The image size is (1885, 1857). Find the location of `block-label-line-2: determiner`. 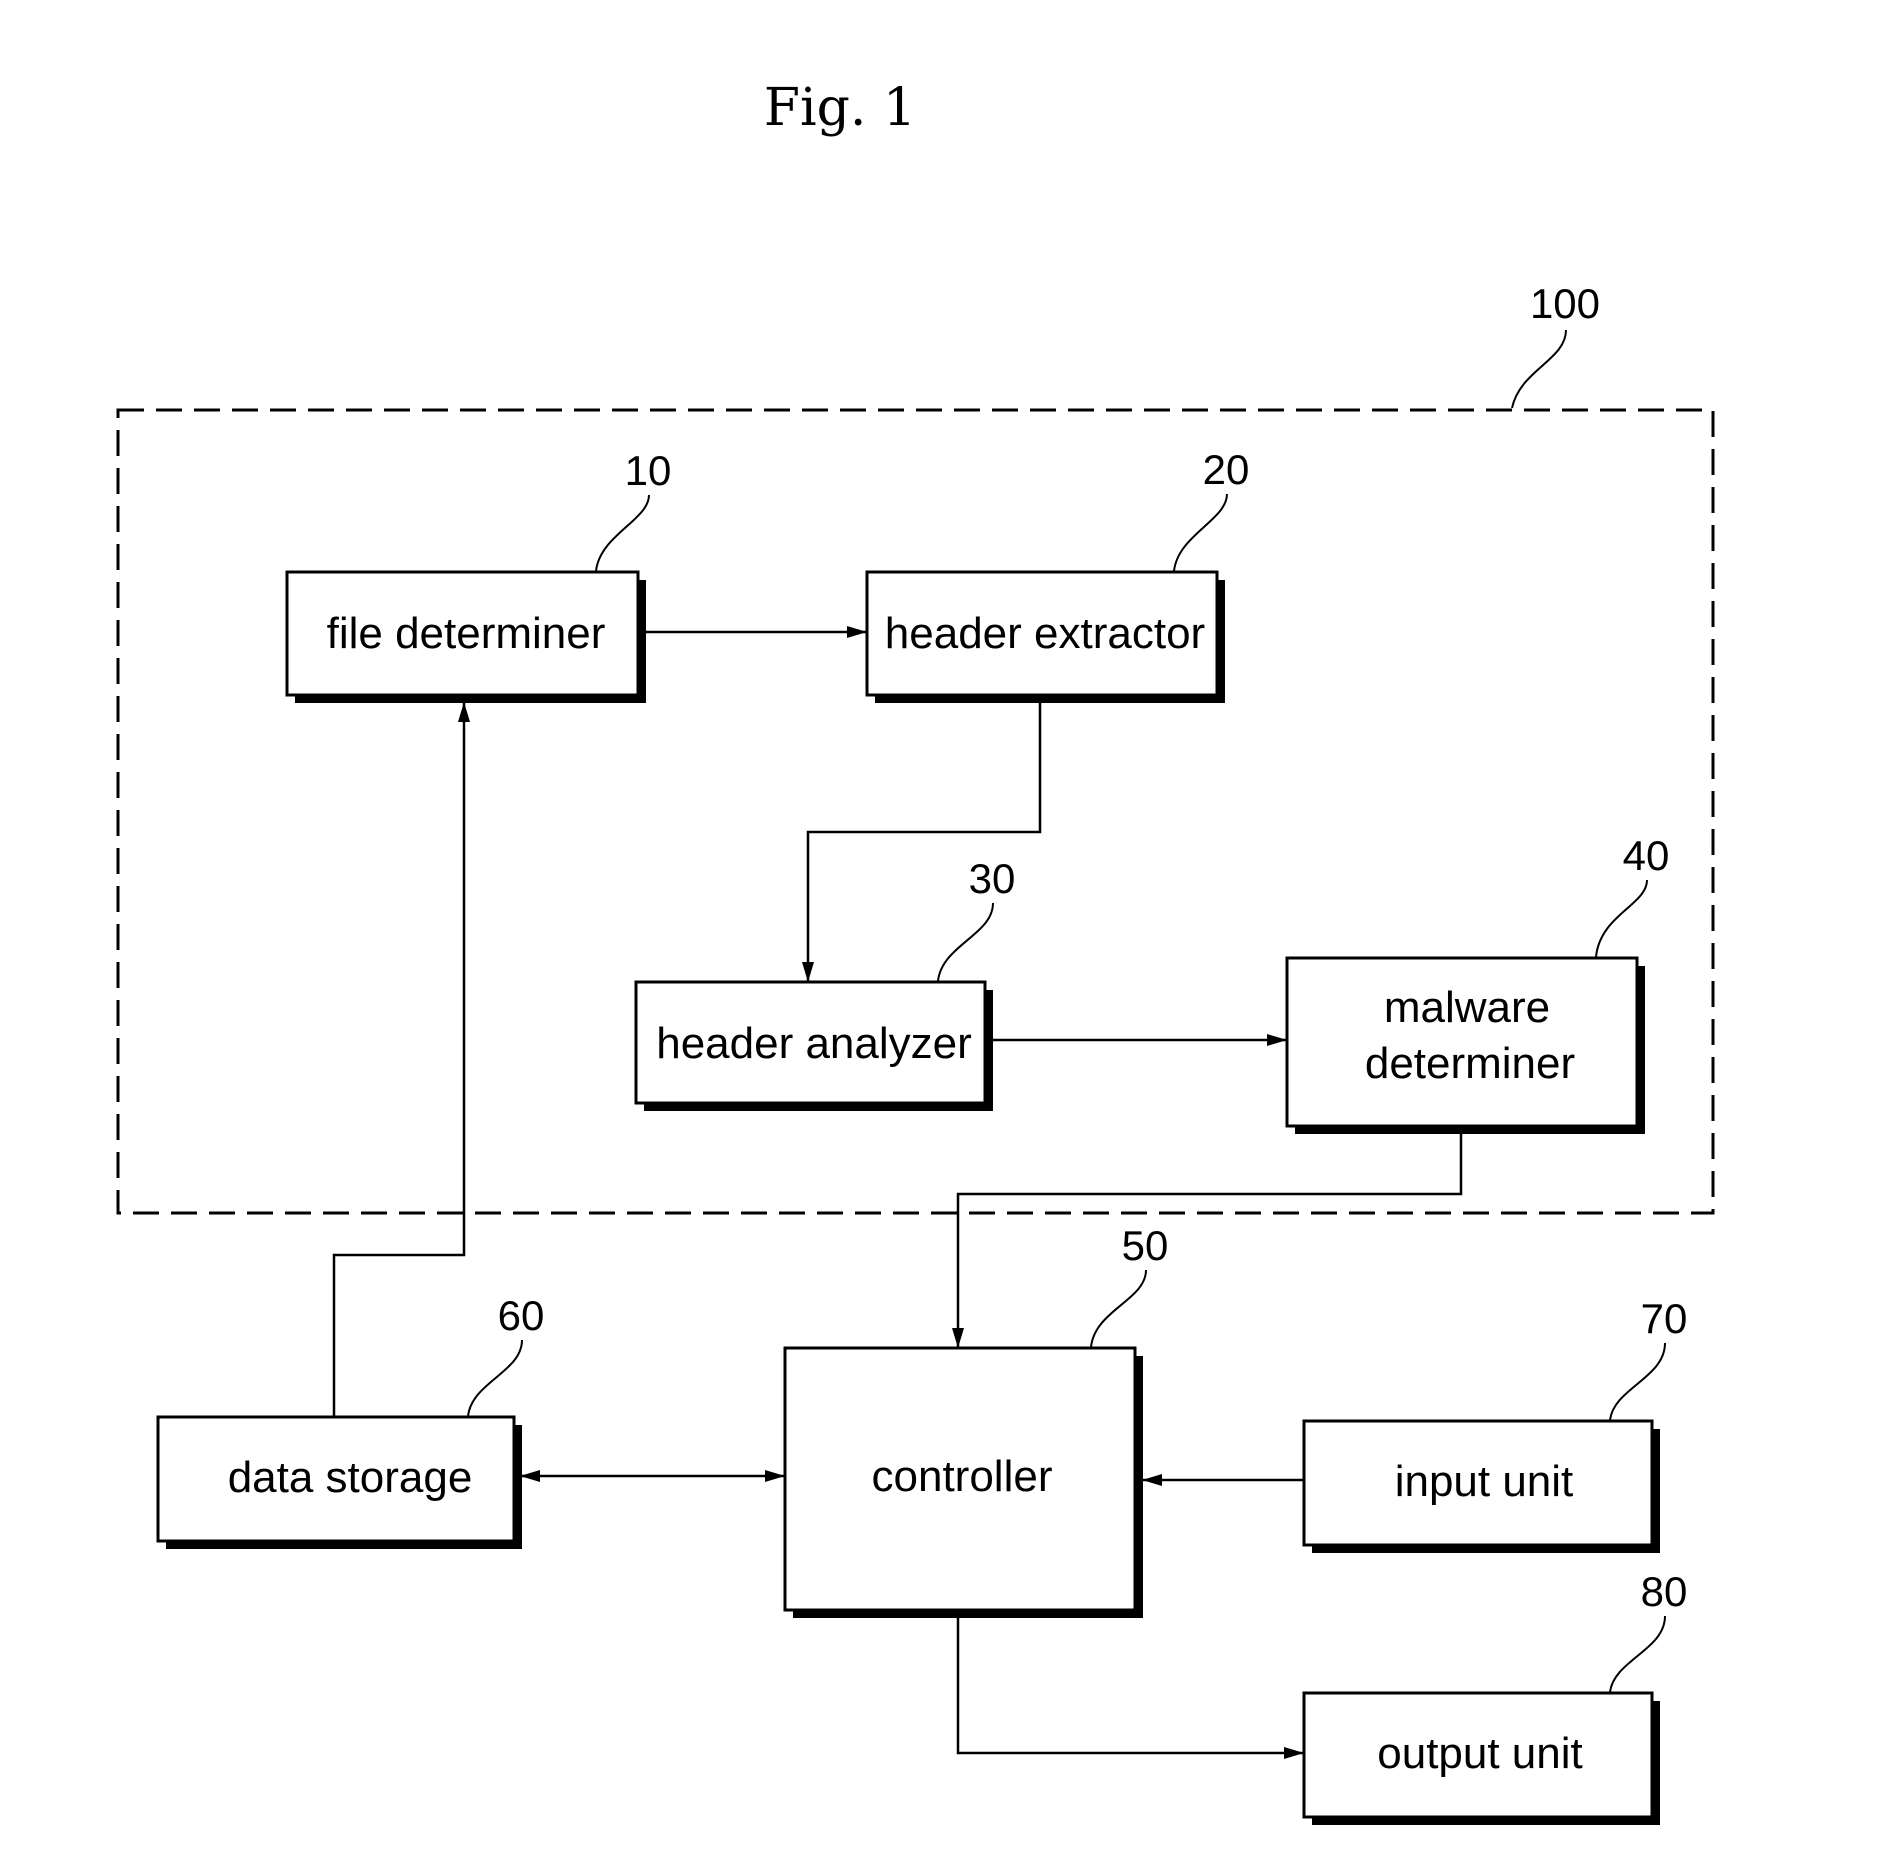

block-label-line-2: determiner is located at coordinates (1470, 1063).